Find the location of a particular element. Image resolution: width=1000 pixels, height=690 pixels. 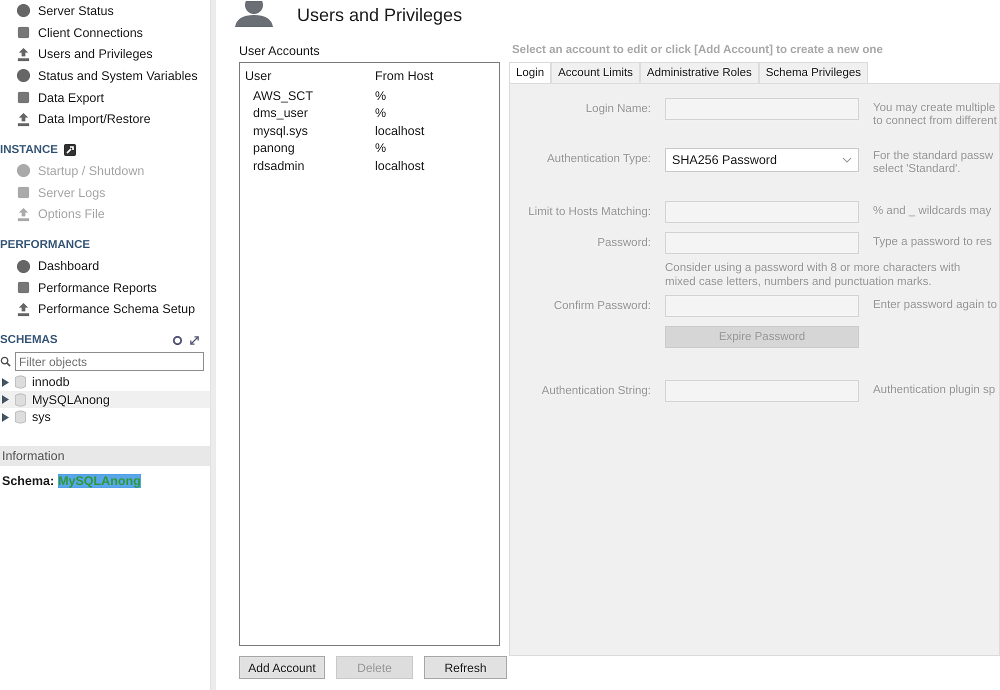

sidebar-item: Performance Schema Setup is located at coordinates (105, 309).